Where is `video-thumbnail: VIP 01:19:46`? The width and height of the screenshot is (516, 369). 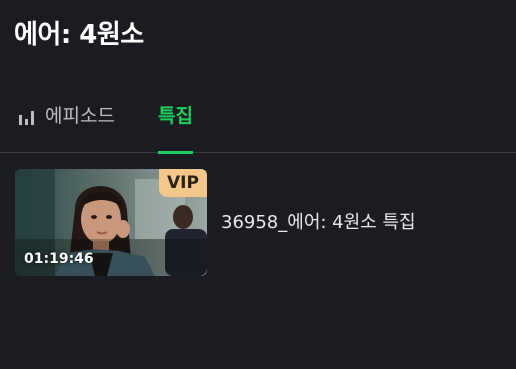 video-thumbnail: VIP 01:19:46 is located at coordinates (111, 222).